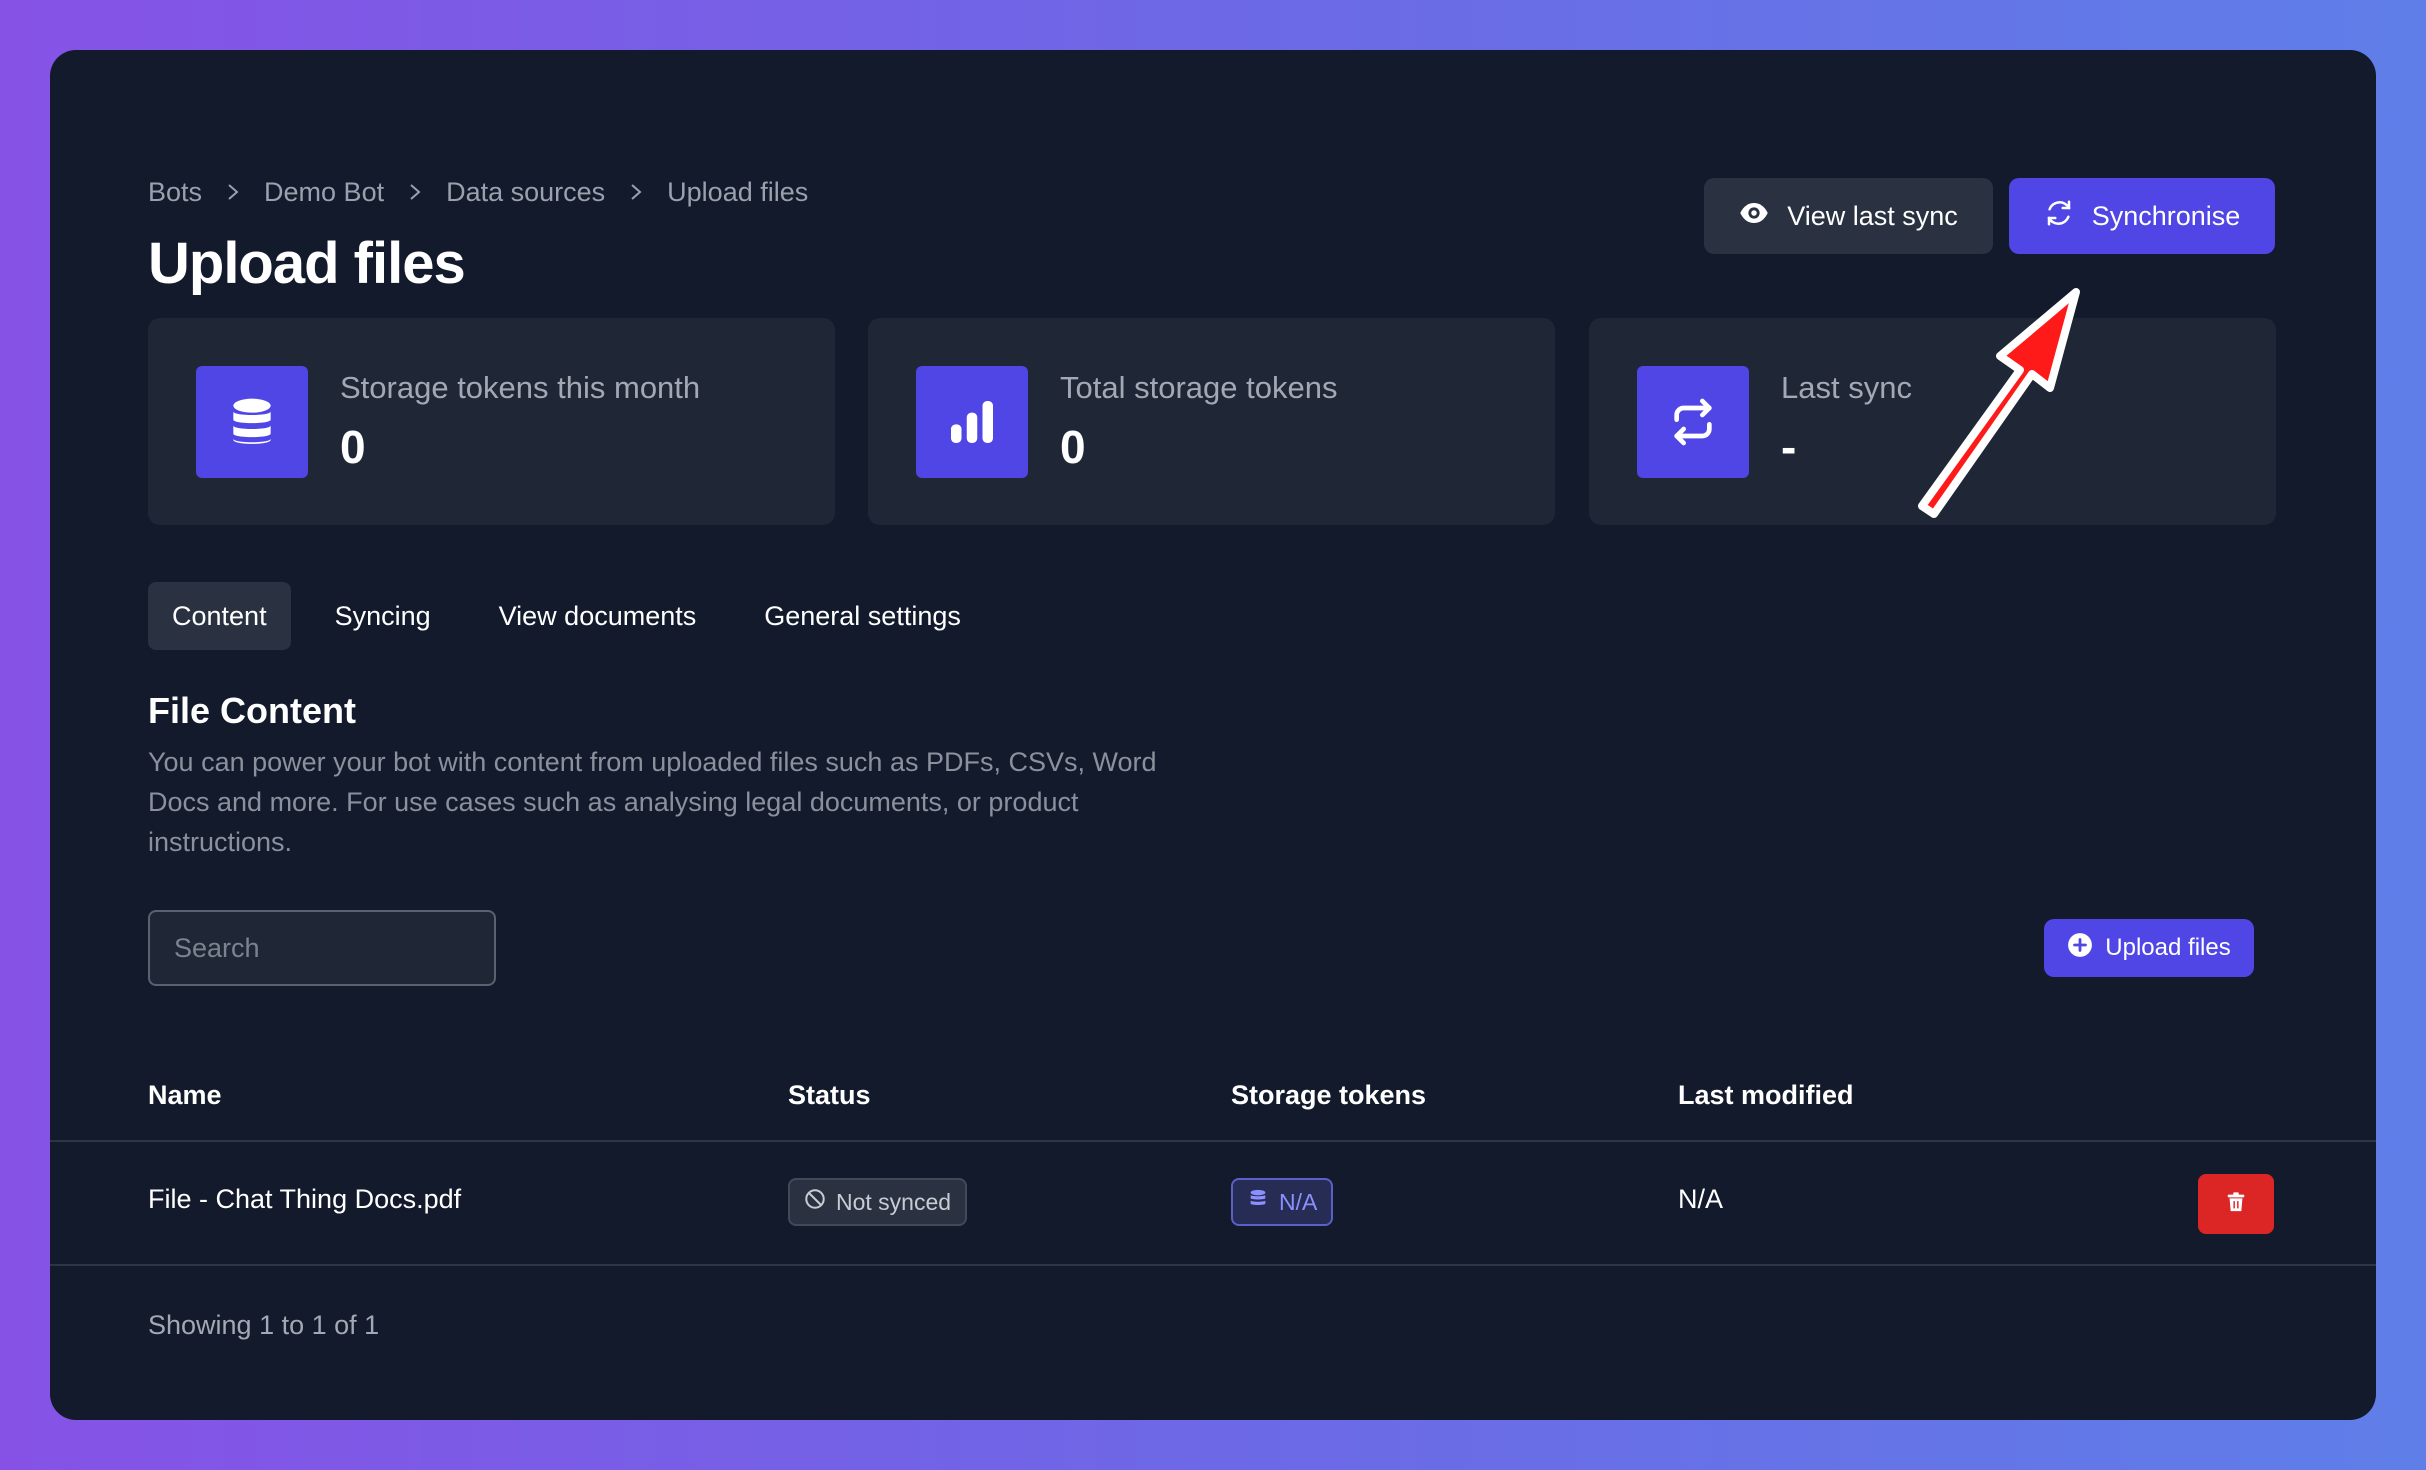  What do you see at coordinates (322, 948) in the screenshot?
I see `search-input` at bounding box center [322, 948].